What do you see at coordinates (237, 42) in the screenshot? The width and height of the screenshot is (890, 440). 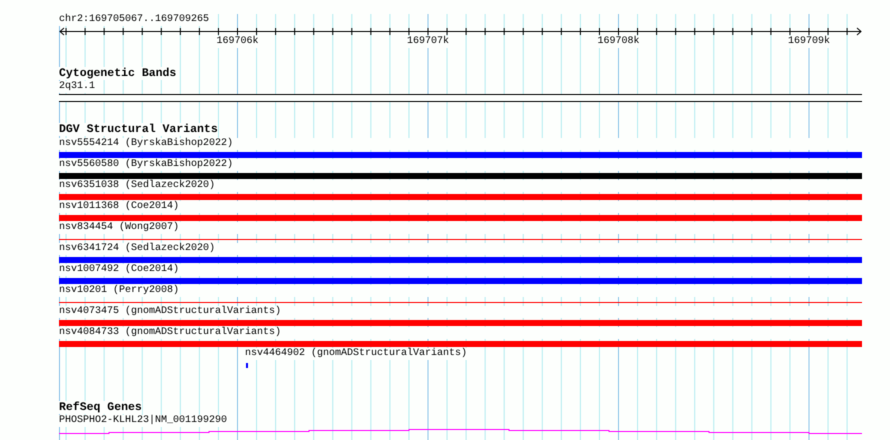 I see `tick-label: 169706k` at bounding box center [237, 42].